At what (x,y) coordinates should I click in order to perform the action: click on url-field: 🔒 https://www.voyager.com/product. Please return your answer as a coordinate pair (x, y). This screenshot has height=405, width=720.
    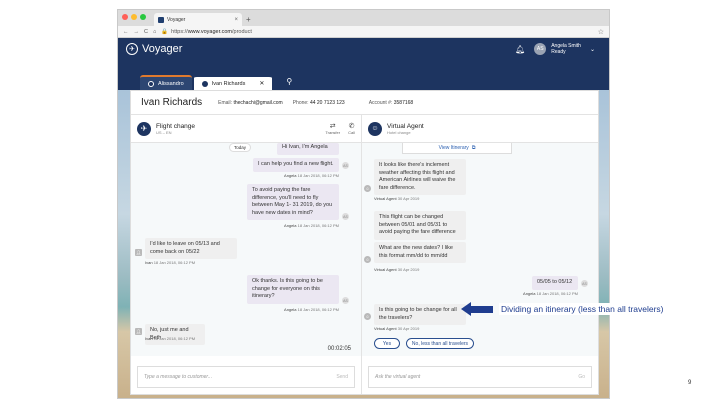
    Looking at the image, I should click on (376, 32).